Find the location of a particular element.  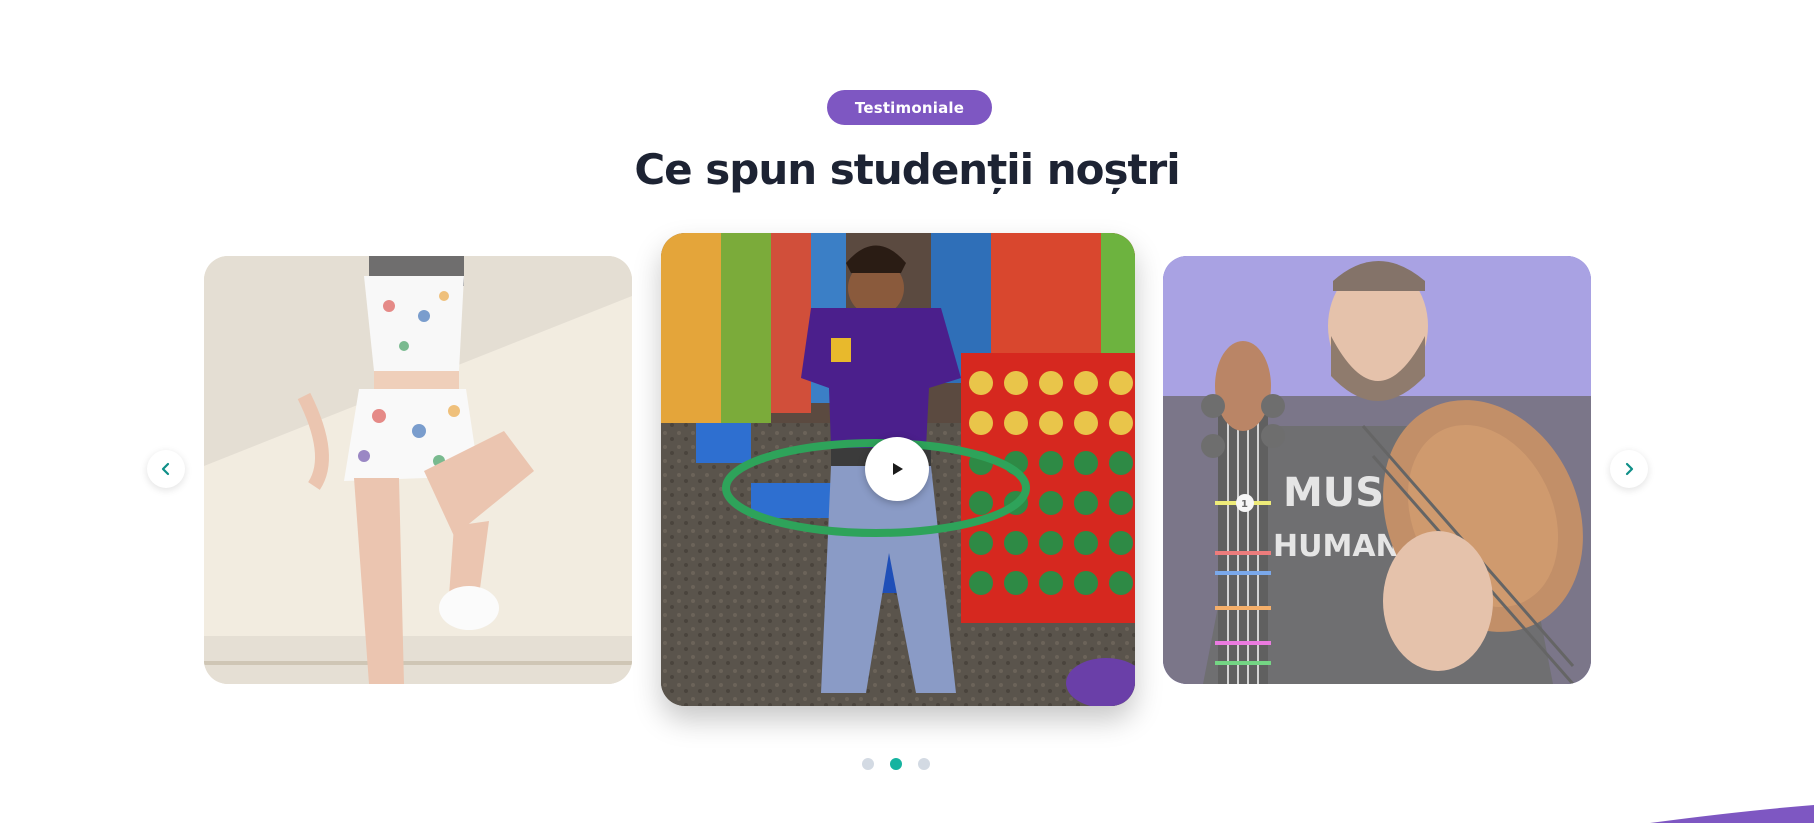

carousel-dot-2-active is located at coordinates (896, 764).